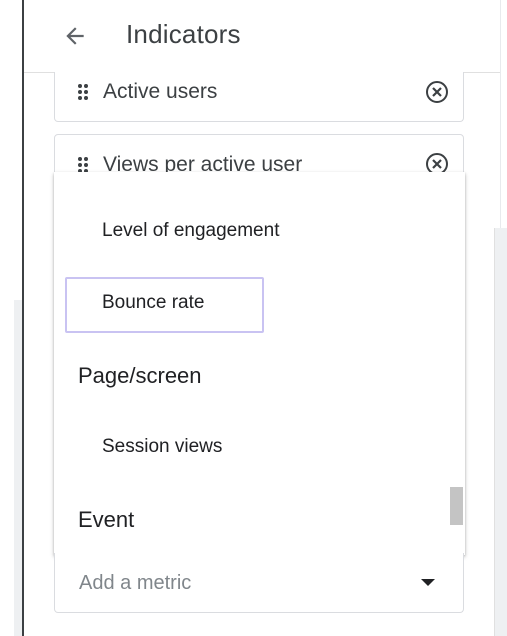 The height and width of the screenshot is (636, 507). What do you see at coordinates (262, 36) in the screenshot?
I see `panel-header: Indicators` at bounding box center [262, 36].